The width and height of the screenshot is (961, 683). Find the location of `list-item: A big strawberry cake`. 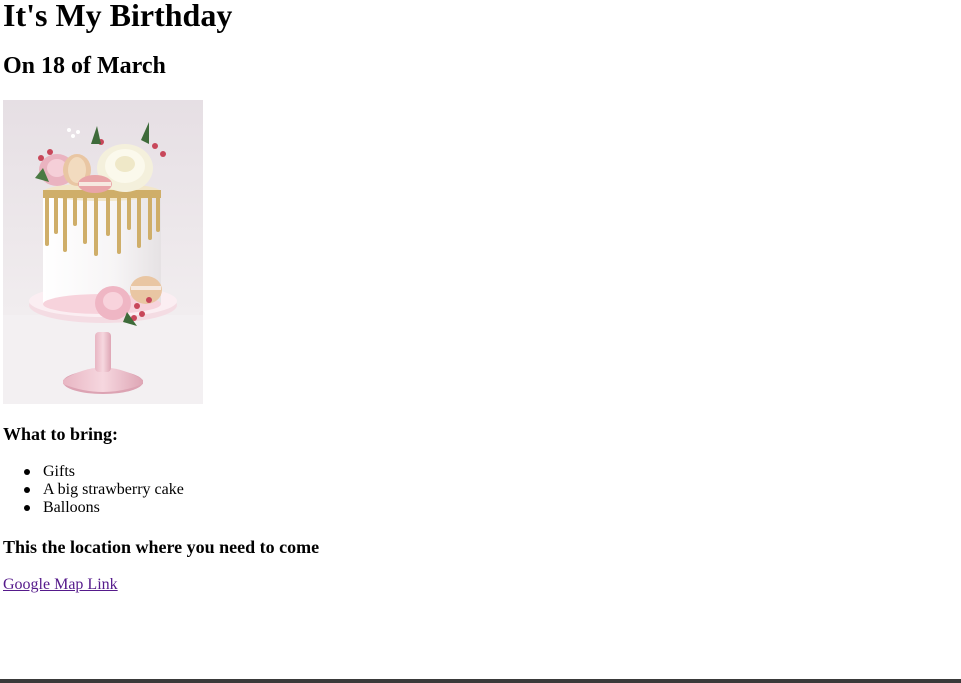

list-item: A big strawberry cake is located at coordinates (104, 490).